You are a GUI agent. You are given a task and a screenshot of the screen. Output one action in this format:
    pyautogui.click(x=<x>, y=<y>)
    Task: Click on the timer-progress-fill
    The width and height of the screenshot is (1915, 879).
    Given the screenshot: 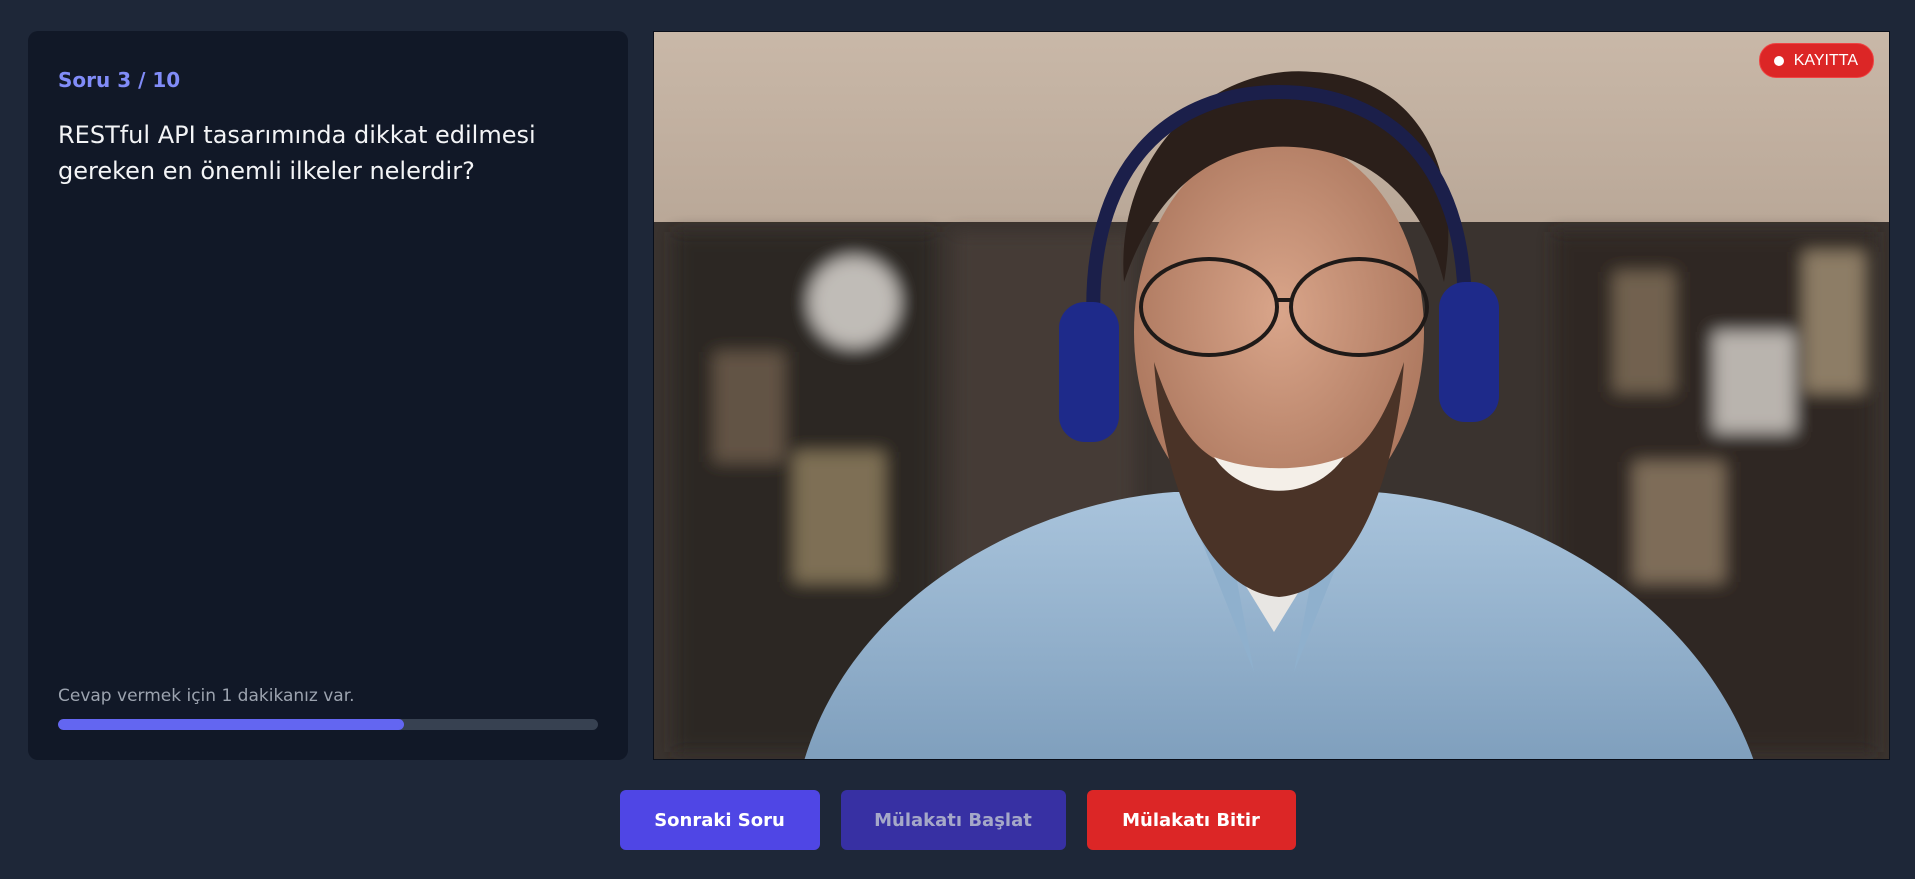 What is the action you would take?
    pyautogui.click(x=231, y=724)
    